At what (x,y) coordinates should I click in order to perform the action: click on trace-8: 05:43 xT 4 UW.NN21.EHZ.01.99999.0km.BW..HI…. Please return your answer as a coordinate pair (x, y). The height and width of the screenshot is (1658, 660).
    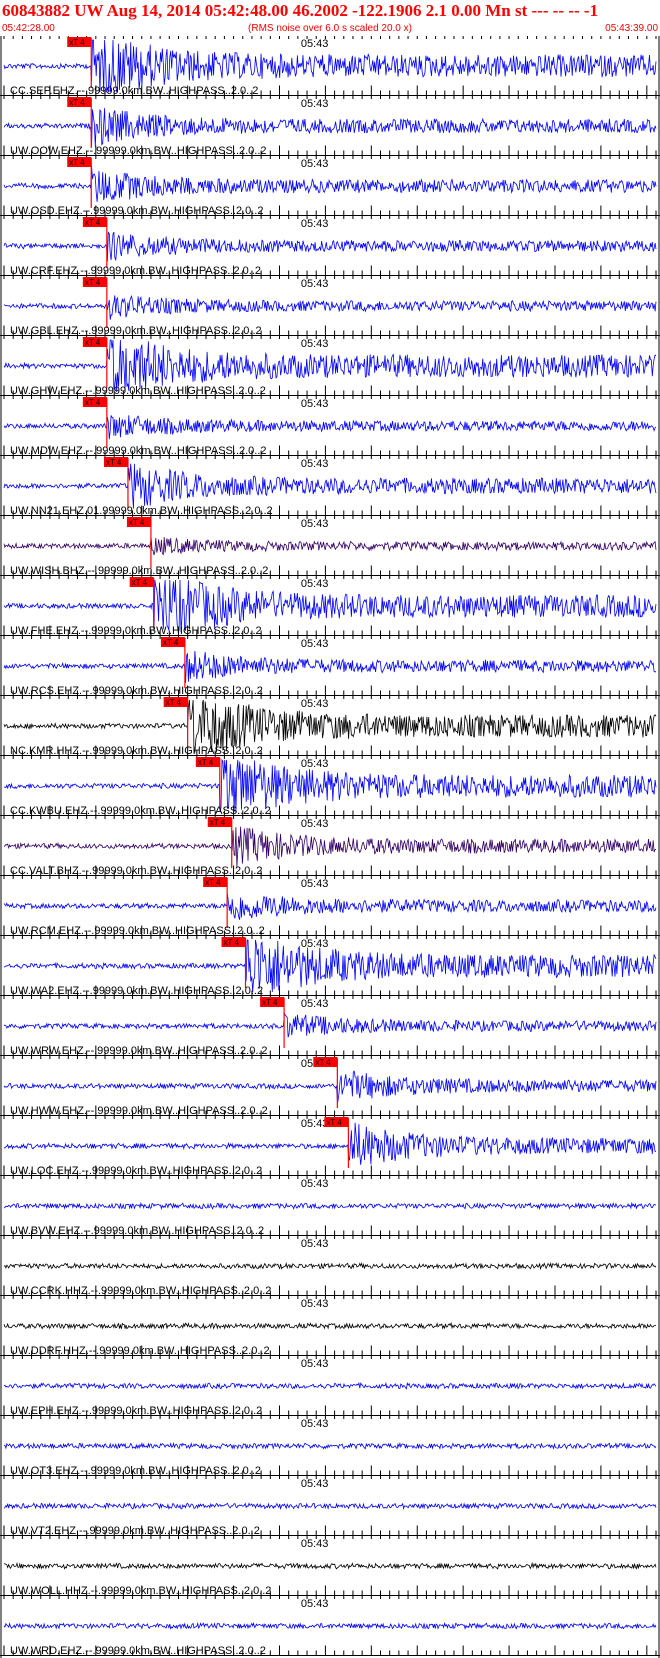
    Looking at the image, I should click on (330, 486).